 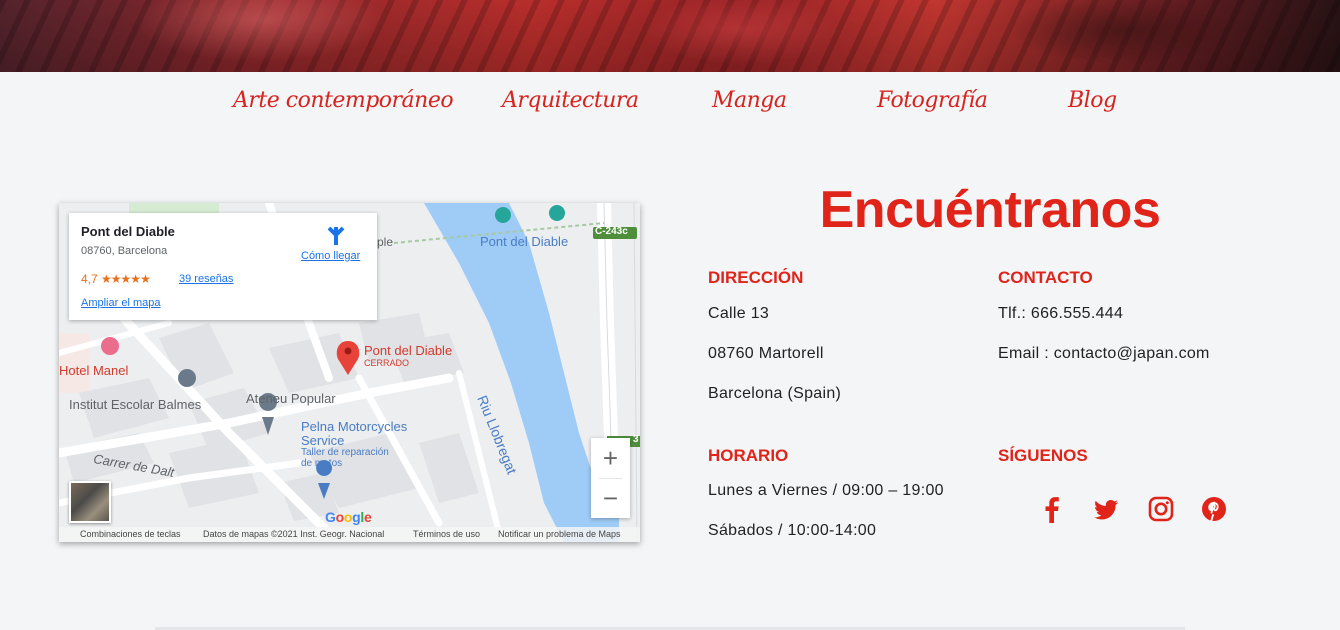 I want to click on map-label-pelna-1: Pelna Motorcycles, so click(x=354, y=426).